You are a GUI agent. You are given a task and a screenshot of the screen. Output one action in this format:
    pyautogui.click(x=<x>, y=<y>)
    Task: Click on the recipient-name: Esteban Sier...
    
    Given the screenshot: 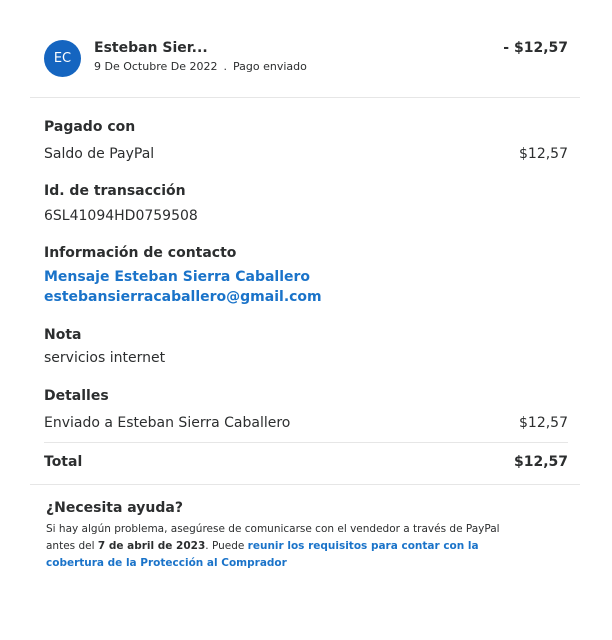 What is the action you would take?
    pyautogui.click(x=151, y=48)
    